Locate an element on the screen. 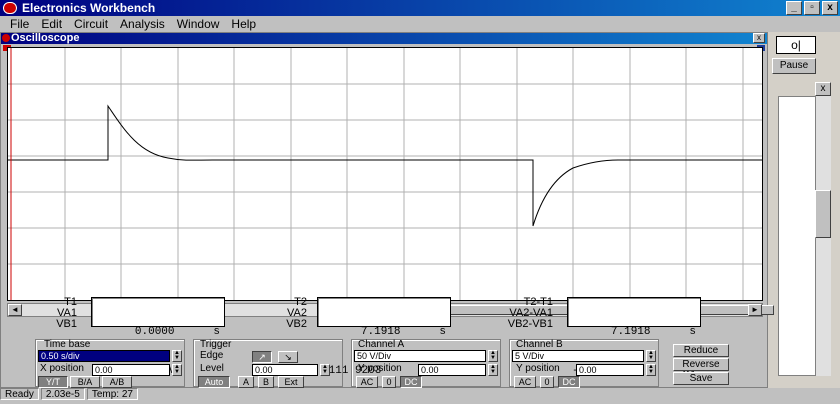 Image resolution: width=840 pixels, height=404 pixels. reduce-button: Reduce is located at coordinates (701, 350).